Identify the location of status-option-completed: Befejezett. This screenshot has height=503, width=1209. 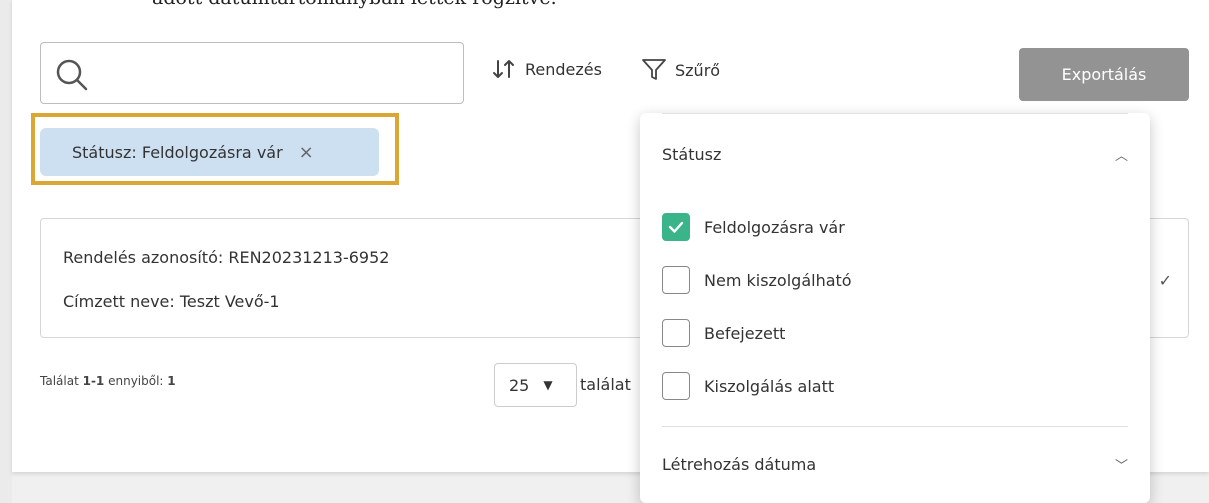
(723, 333).